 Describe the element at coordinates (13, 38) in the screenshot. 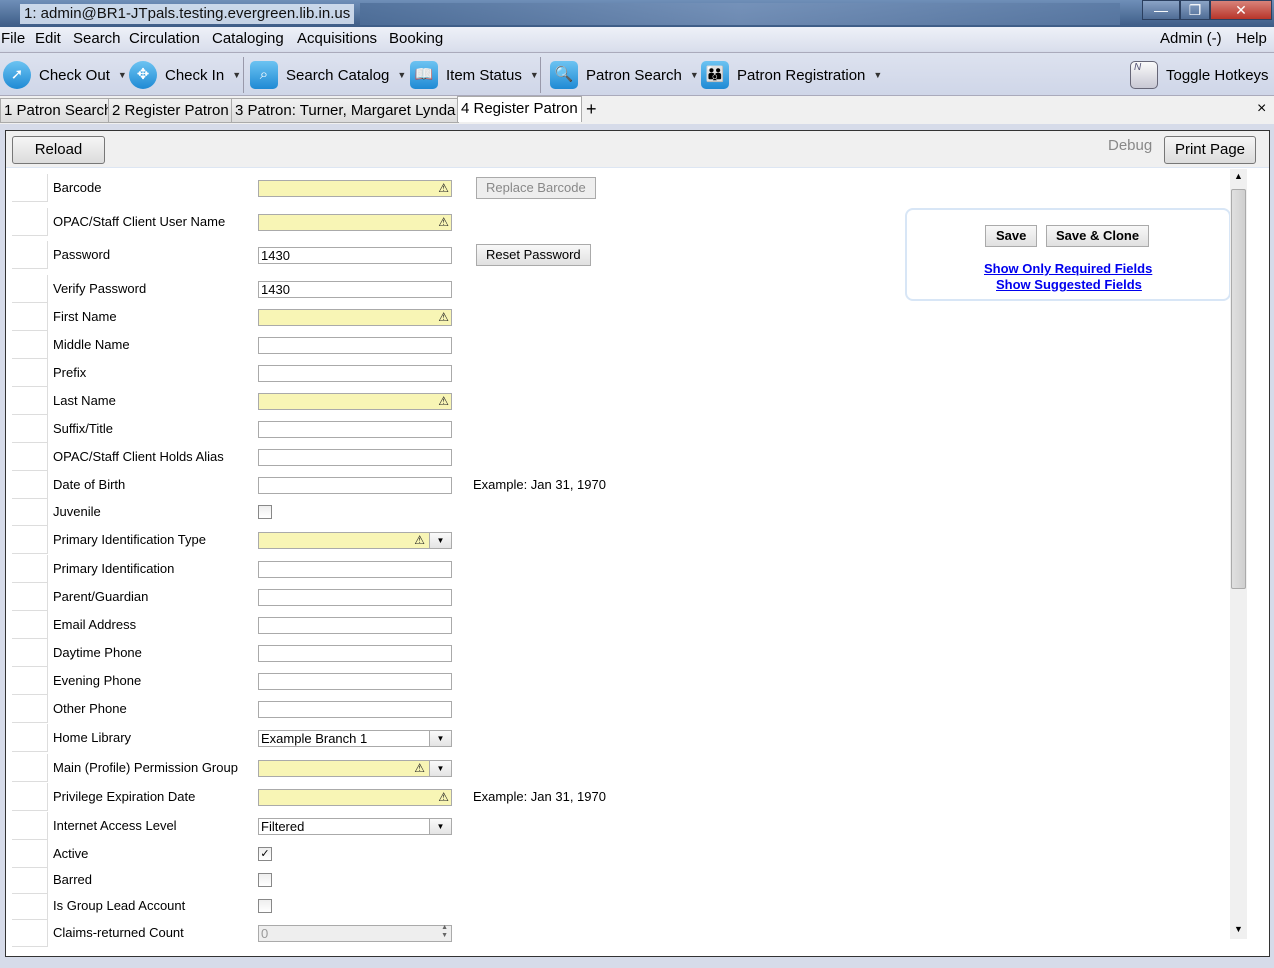

I see `menu-file: File` at that location.